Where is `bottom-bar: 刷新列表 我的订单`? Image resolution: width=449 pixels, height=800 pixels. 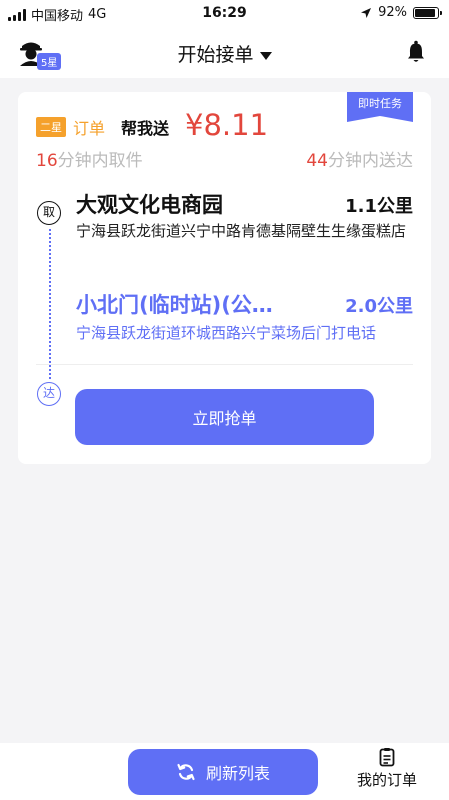 bottom-bar: 刷新列表 我的订单 is located at coordinates (224, 771).